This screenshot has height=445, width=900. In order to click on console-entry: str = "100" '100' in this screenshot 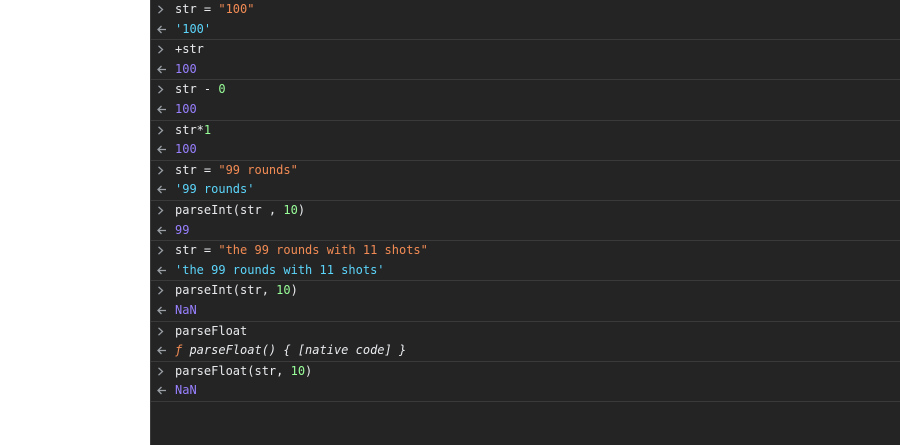, I will do `click(525, 20)`.